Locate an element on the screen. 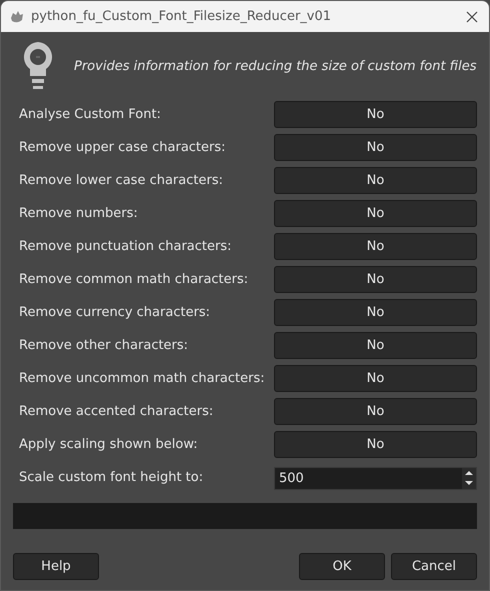 Image resolution: width=490 pixels, height=591 pixels. option-label: Remove uncommon math characters: is located at coordinates (142, 378).